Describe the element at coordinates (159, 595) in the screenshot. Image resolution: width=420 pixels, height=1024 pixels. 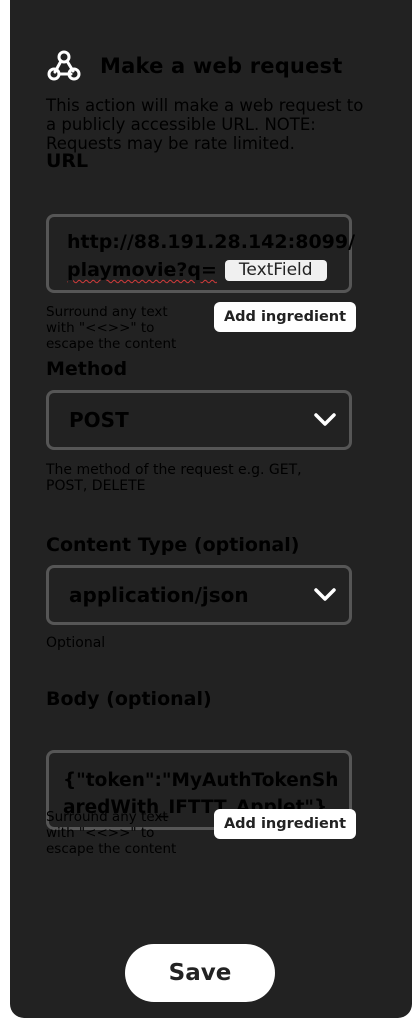
I see `content-type-value: application/json` at that location.